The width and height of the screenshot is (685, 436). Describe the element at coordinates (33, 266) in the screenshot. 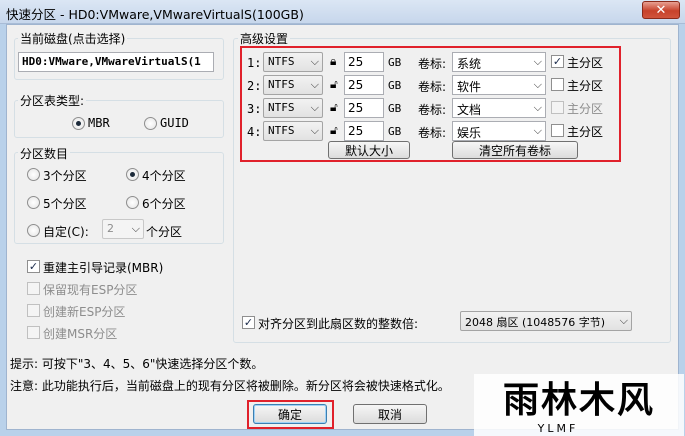

I see `rebuild-mbr-checkbox: ✓` at that location.